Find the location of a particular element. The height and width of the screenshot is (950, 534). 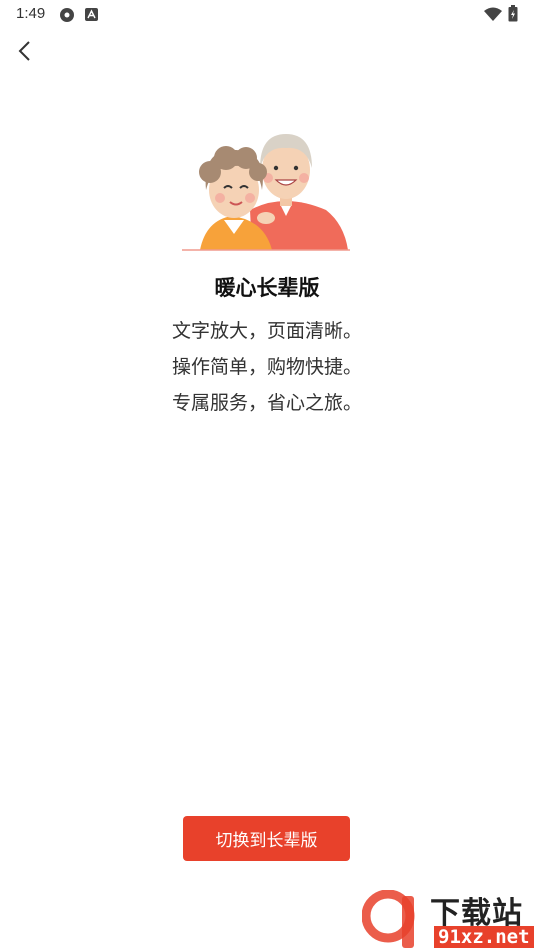

page-title: 暖心长辈版 is located at coordinates (267, 288).